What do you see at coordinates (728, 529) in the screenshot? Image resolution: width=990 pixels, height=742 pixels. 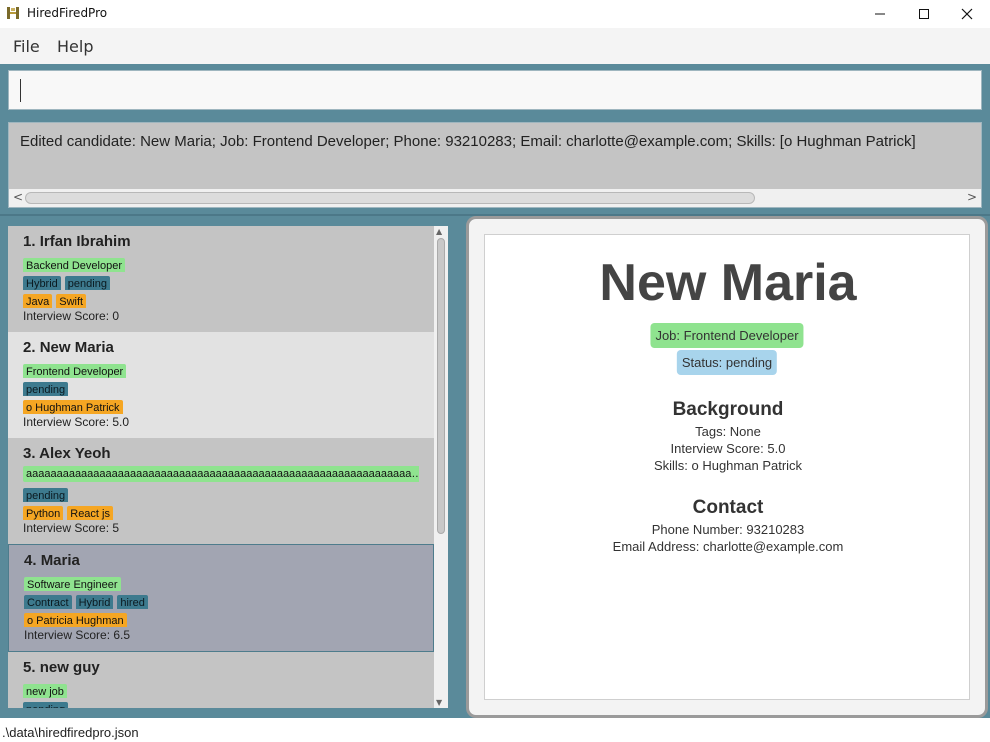 I see `detail-phone: Phone Number: 93210283` at bounding box center [728, 529].